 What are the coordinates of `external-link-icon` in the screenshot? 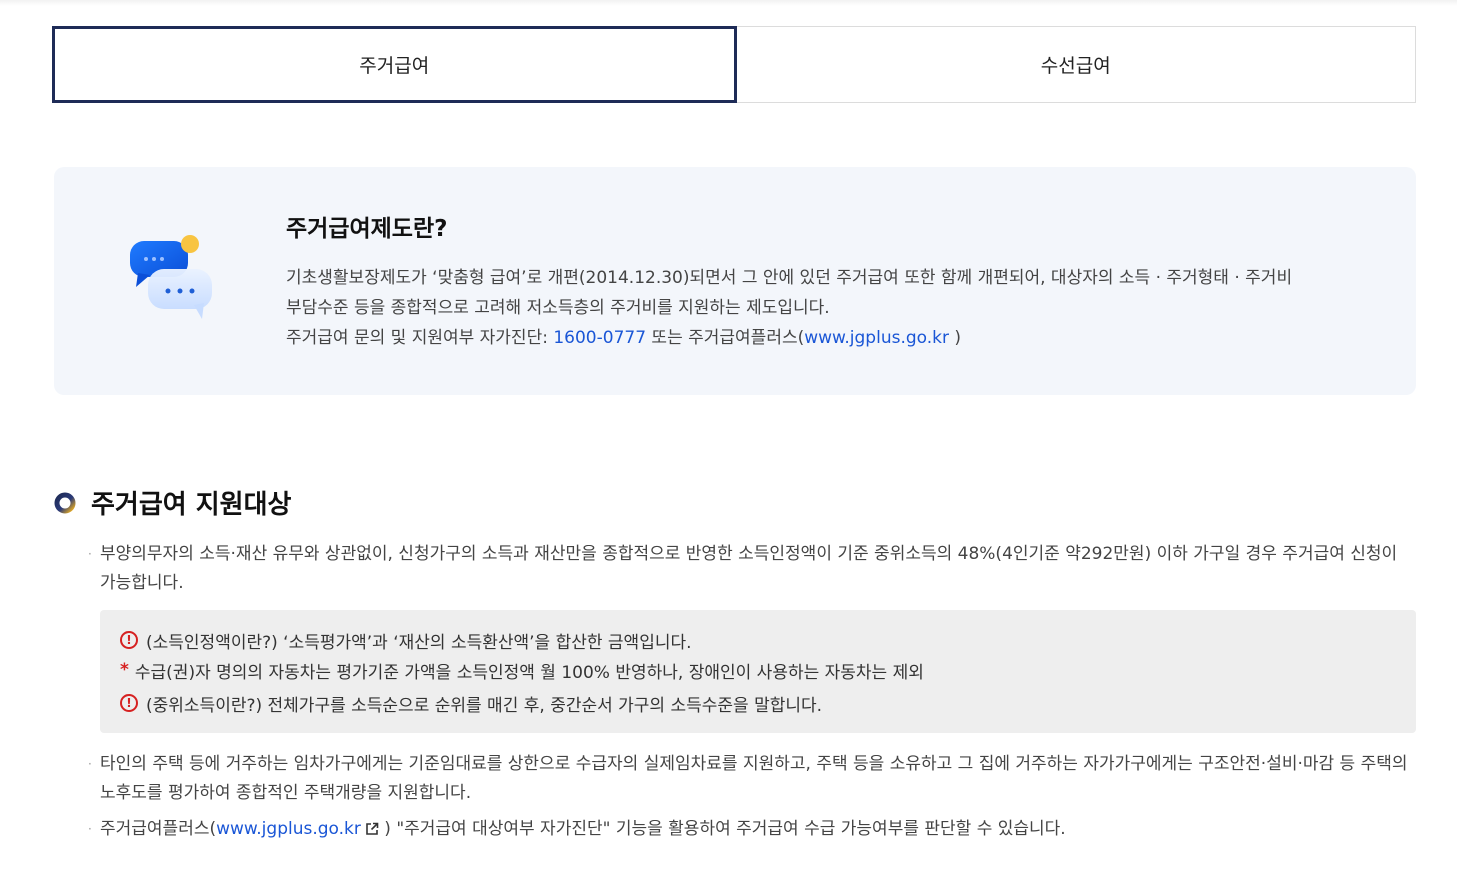 It's located at (372, 829).